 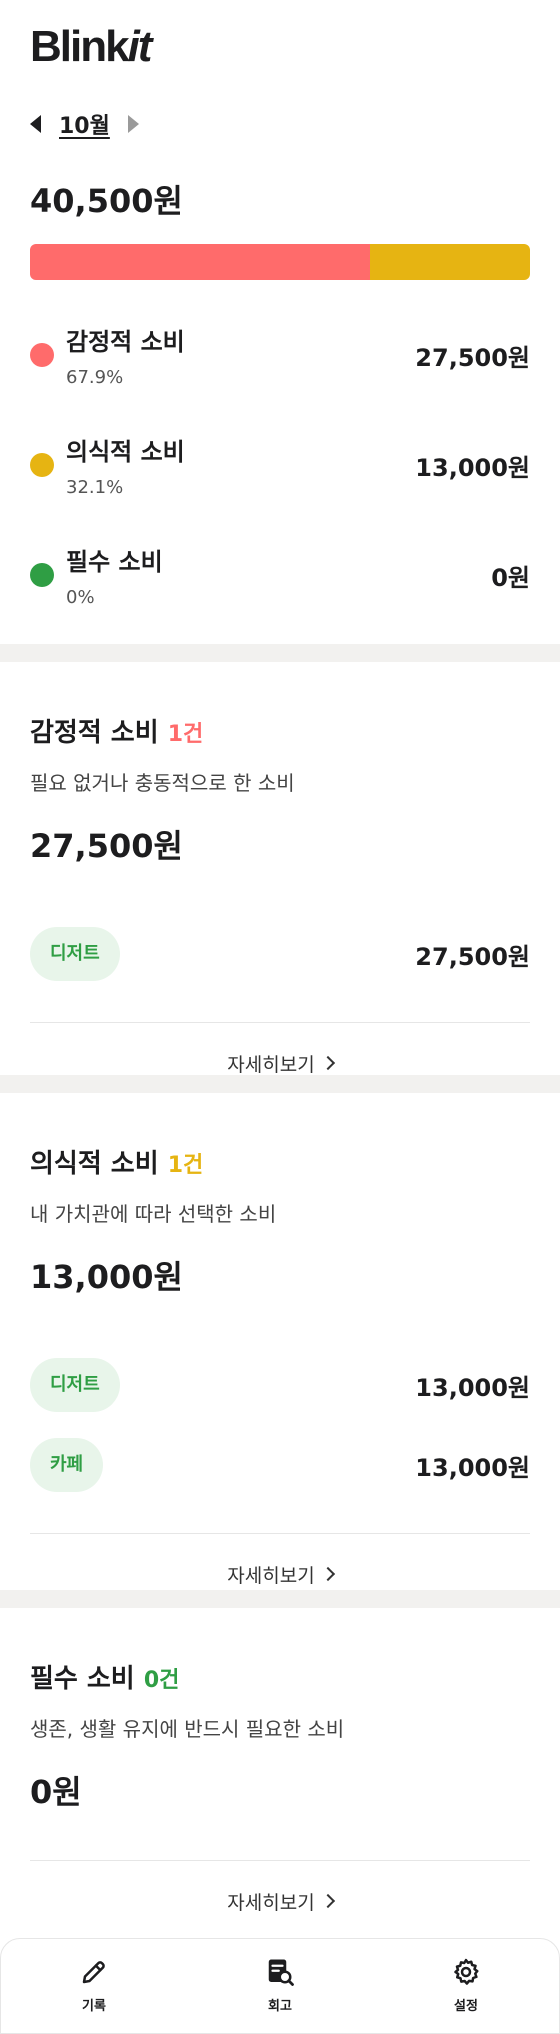 What do you see at coordinates (472, 357) in the screenshot?
I see `category-amount: 27,500원` at bounding box center [472, 357].